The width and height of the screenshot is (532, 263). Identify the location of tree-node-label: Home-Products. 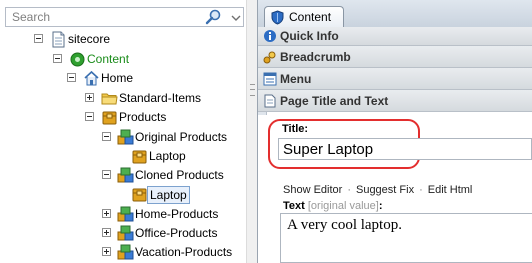
(177, 214).